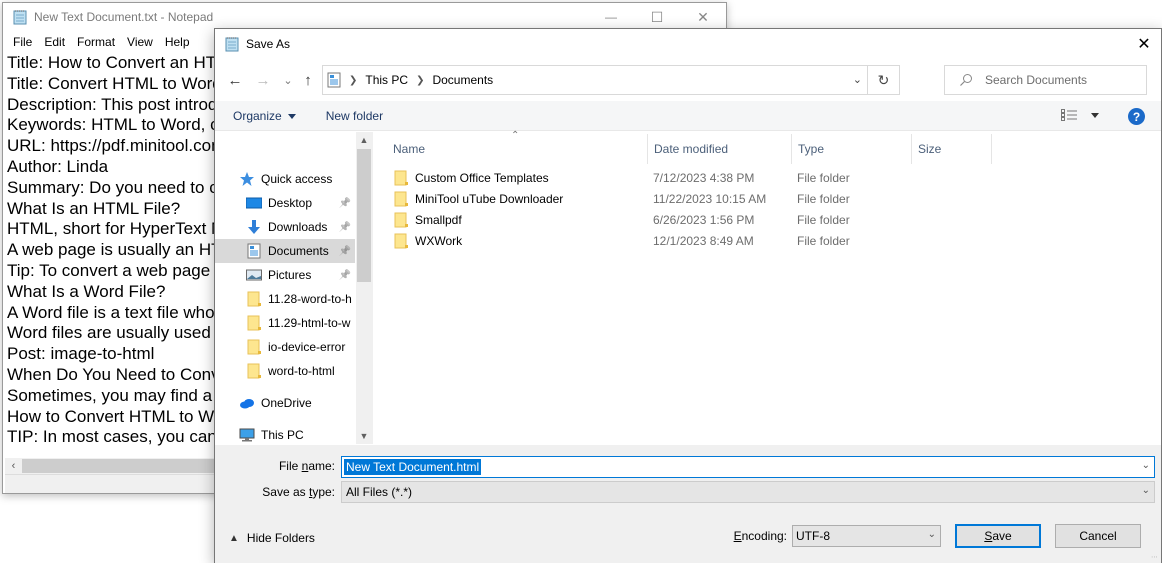 This screenshot has width=1162, height=563. What do you see at coordinates (857, 79) in the screenshot?
I see `address-dropdown-icon: ⌄` at bounding box center [857, 79].